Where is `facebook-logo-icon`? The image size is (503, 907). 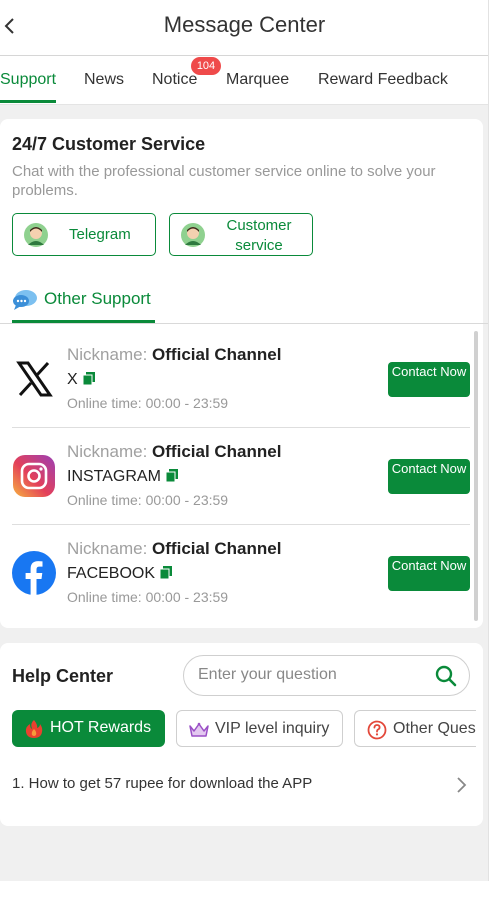
facebook-logo-icon is located at coordinates (34, 573).